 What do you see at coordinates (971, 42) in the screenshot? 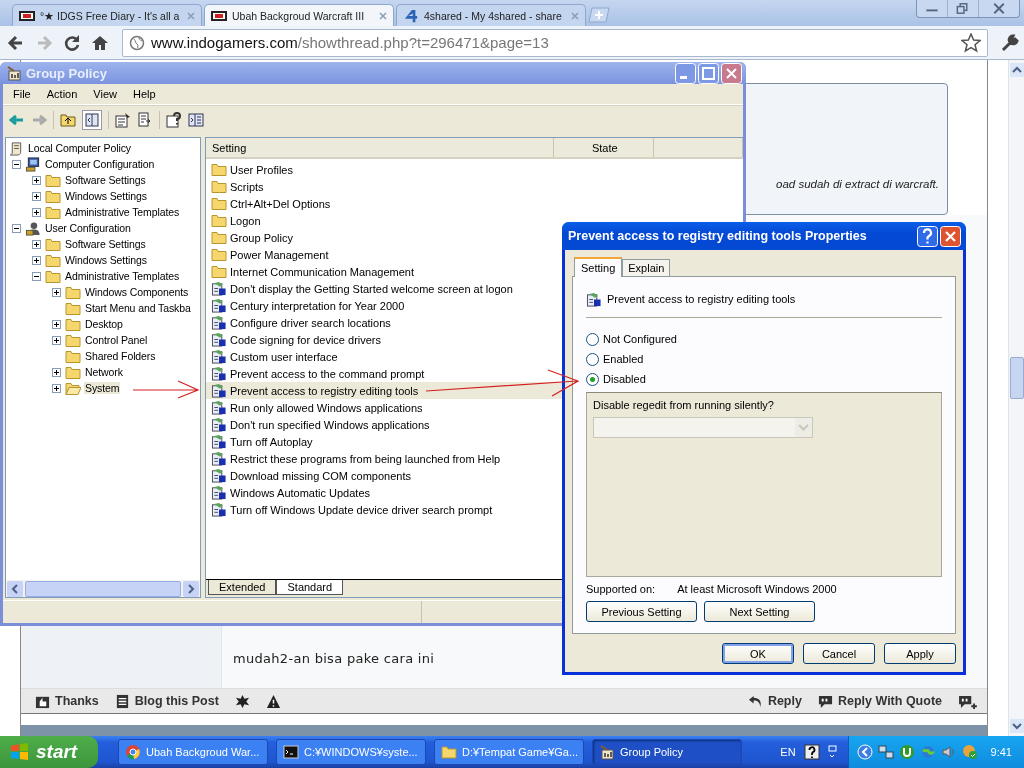
I see `bookmark-star-icon` at bounding box center [971, 42].